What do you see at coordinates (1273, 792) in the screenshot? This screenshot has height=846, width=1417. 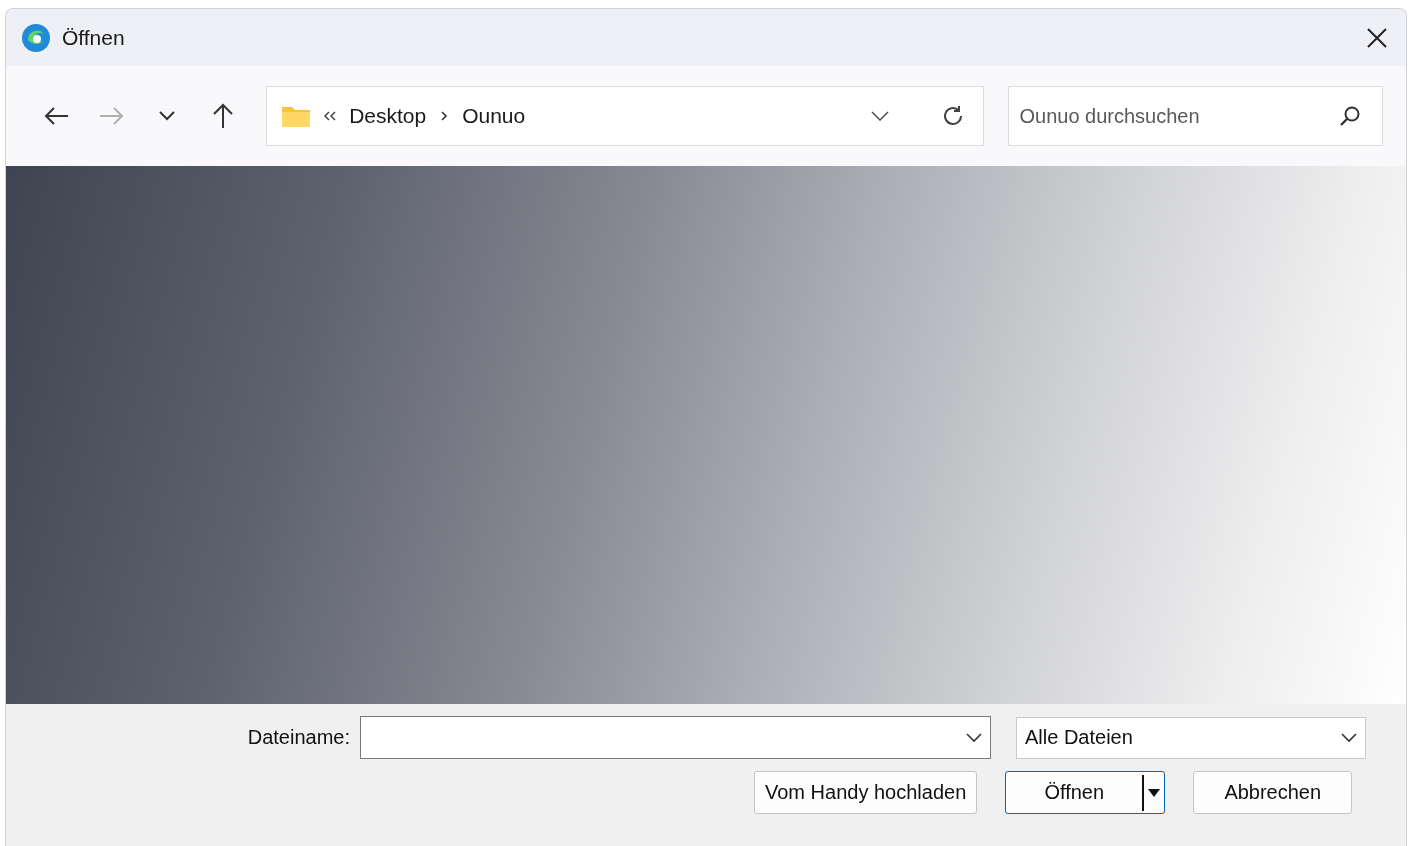 I see `dialog-button: Abbrechen` at bounding box center [1273, 792].